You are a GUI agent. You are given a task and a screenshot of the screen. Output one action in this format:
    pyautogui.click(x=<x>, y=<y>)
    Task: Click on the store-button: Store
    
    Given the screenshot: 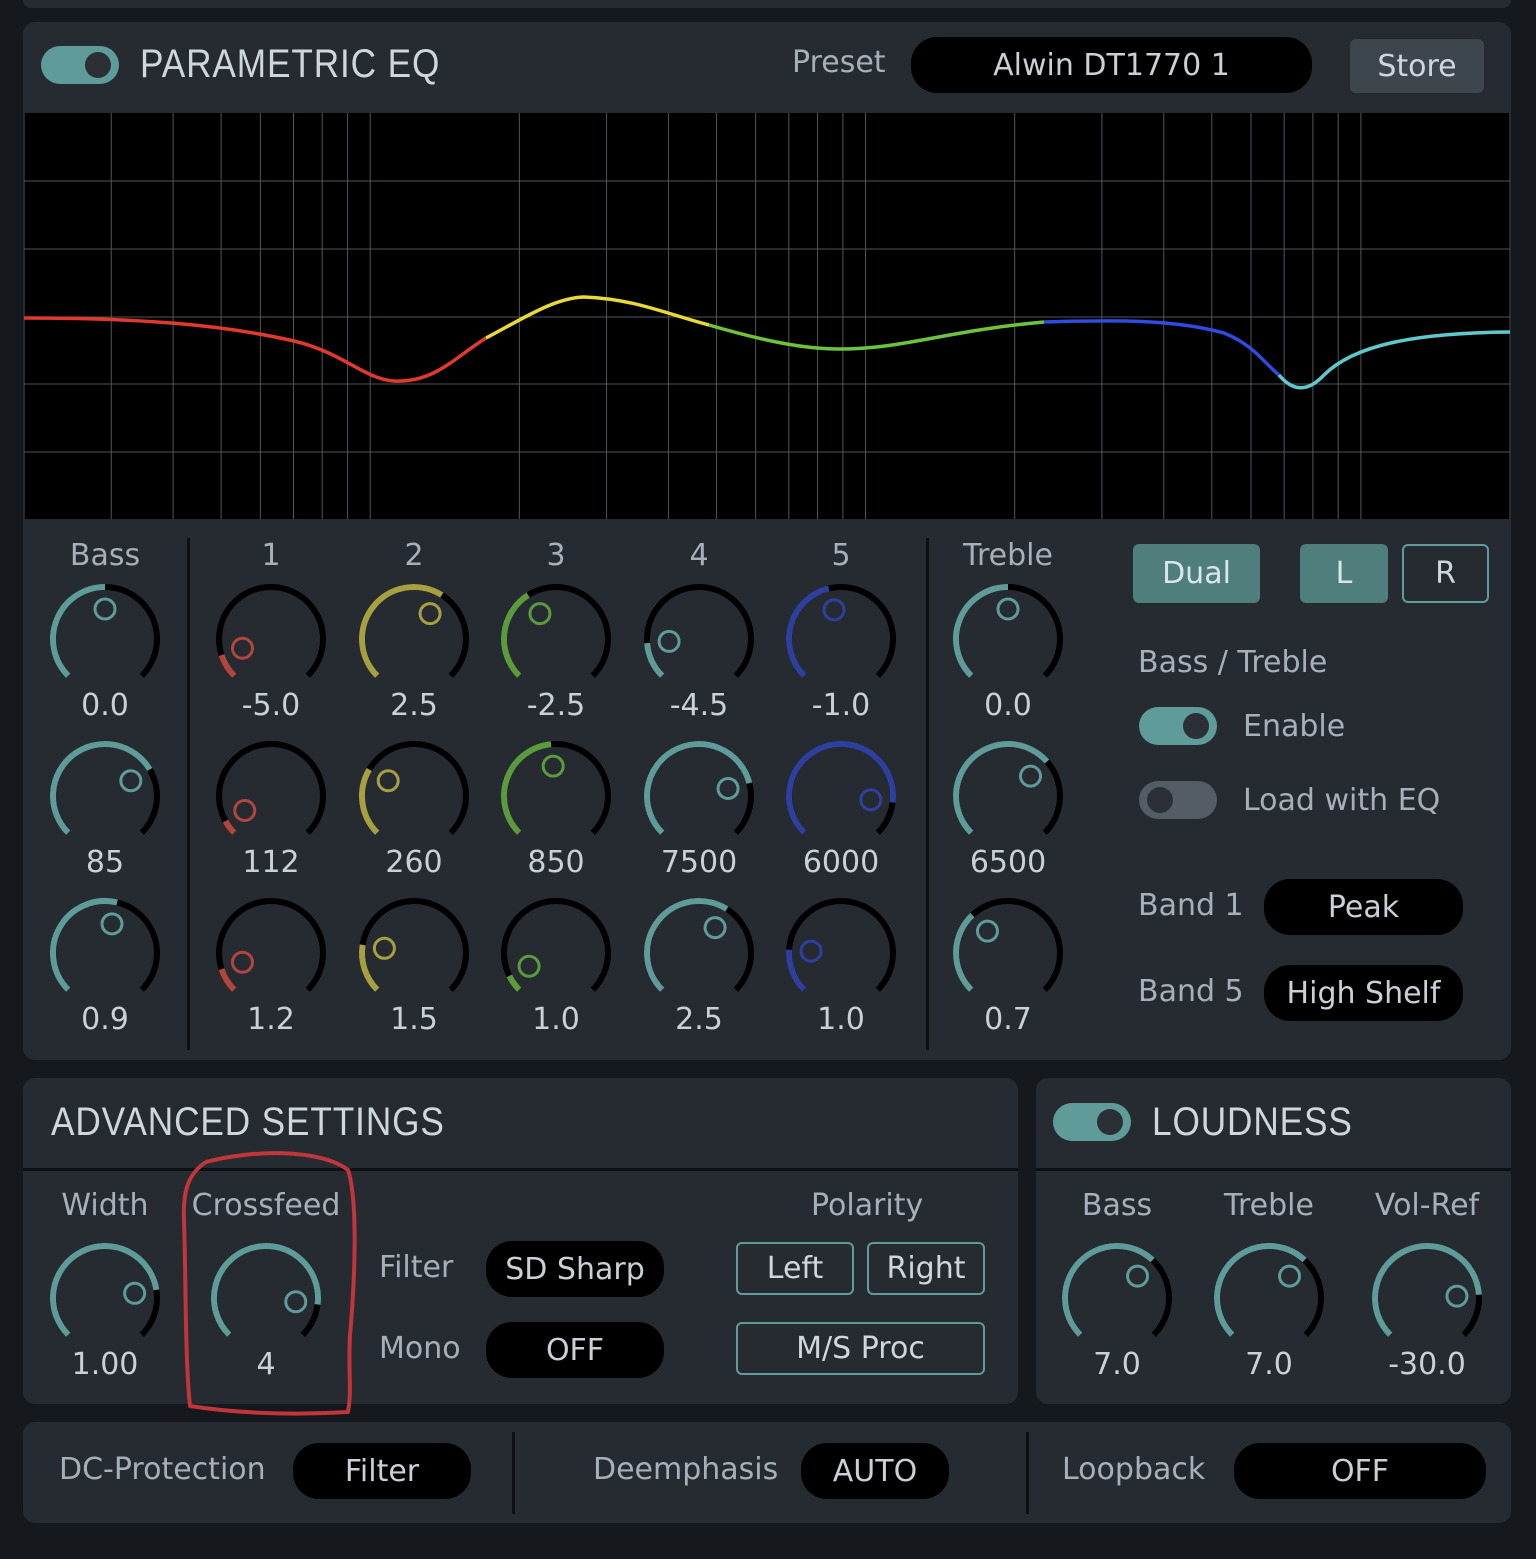 What is the action you would take?
    pyautogui.click(x=1417, y=66)
    